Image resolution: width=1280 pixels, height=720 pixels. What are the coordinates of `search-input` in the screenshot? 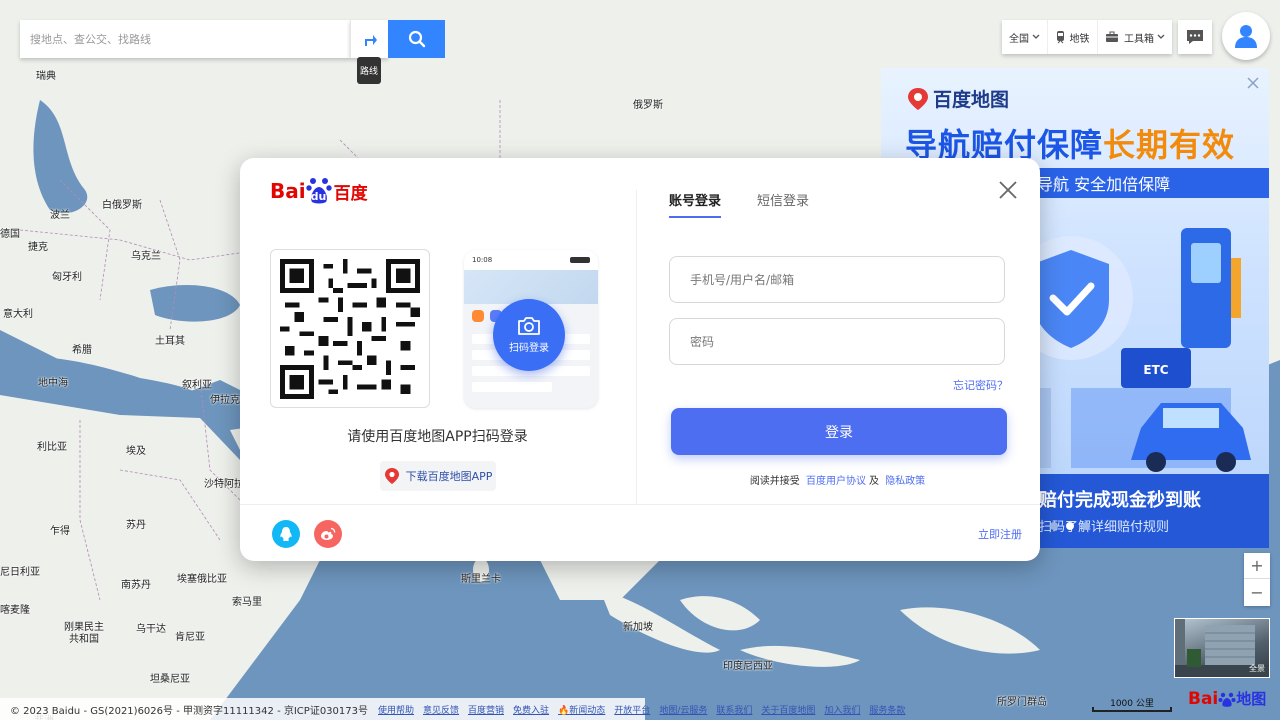 It's located at (190, 39).